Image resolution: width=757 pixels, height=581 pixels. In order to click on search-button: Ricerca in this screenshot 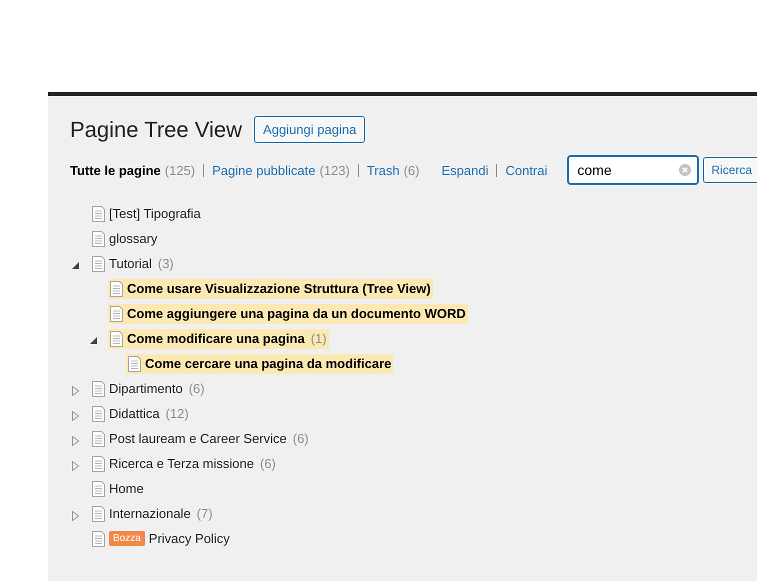, I will do `click(730, 170)`.